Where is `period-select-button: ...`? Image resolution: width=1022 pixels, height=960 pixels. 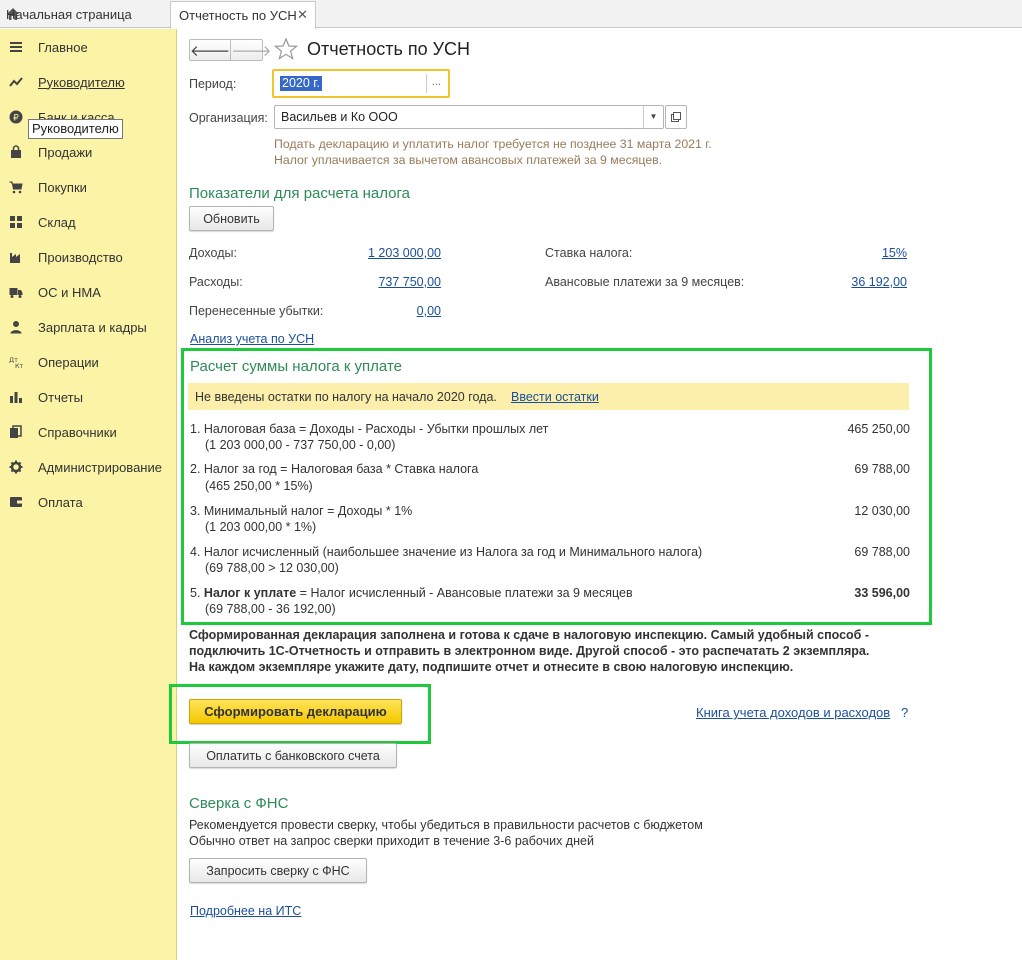
period-select-button: ... is located at coordinates (436, 83).